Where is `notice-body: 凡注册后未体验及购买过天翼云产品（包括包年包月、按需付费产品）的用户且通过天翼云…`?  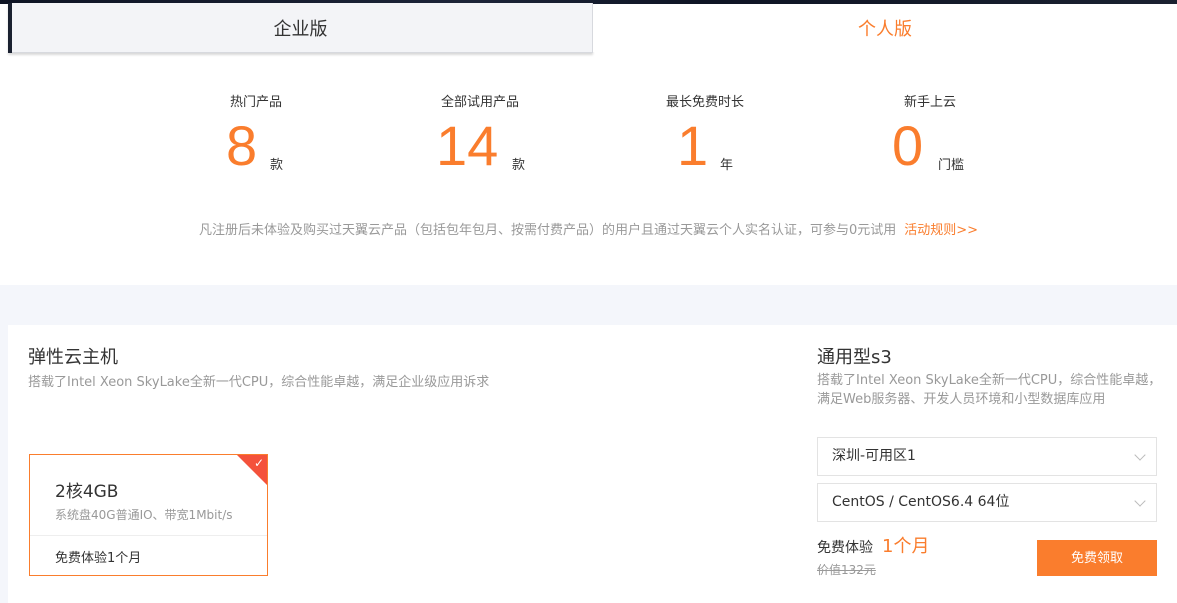
notice-body: 凡注册后未体验及购买过天翼云产品（包括包年包月、按需付费产品）的用户且通过天翼云… is located at coordinates (547, 230).